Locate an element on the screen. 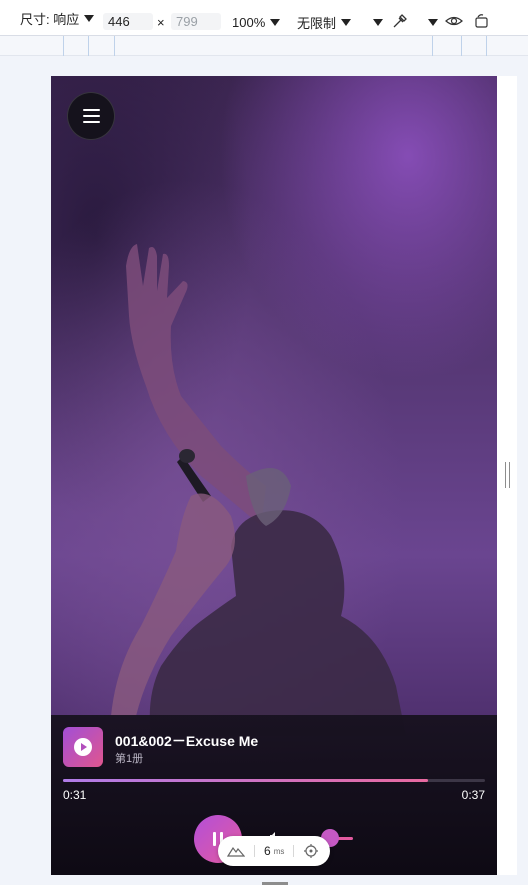  rotate-device-icon is located at coordinates (482, 21).